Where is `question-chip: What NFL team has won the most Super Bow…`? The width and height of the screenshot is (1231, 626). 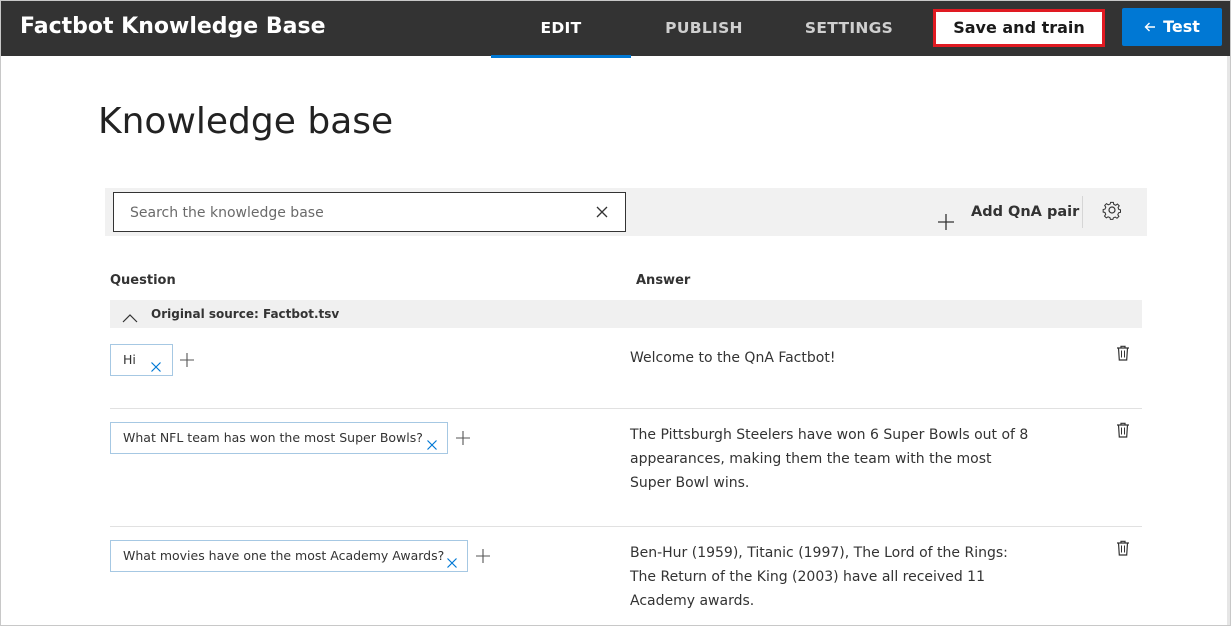 question-chip: What NFL team has won the most Super Bow… is located at coordinates (279, 438).